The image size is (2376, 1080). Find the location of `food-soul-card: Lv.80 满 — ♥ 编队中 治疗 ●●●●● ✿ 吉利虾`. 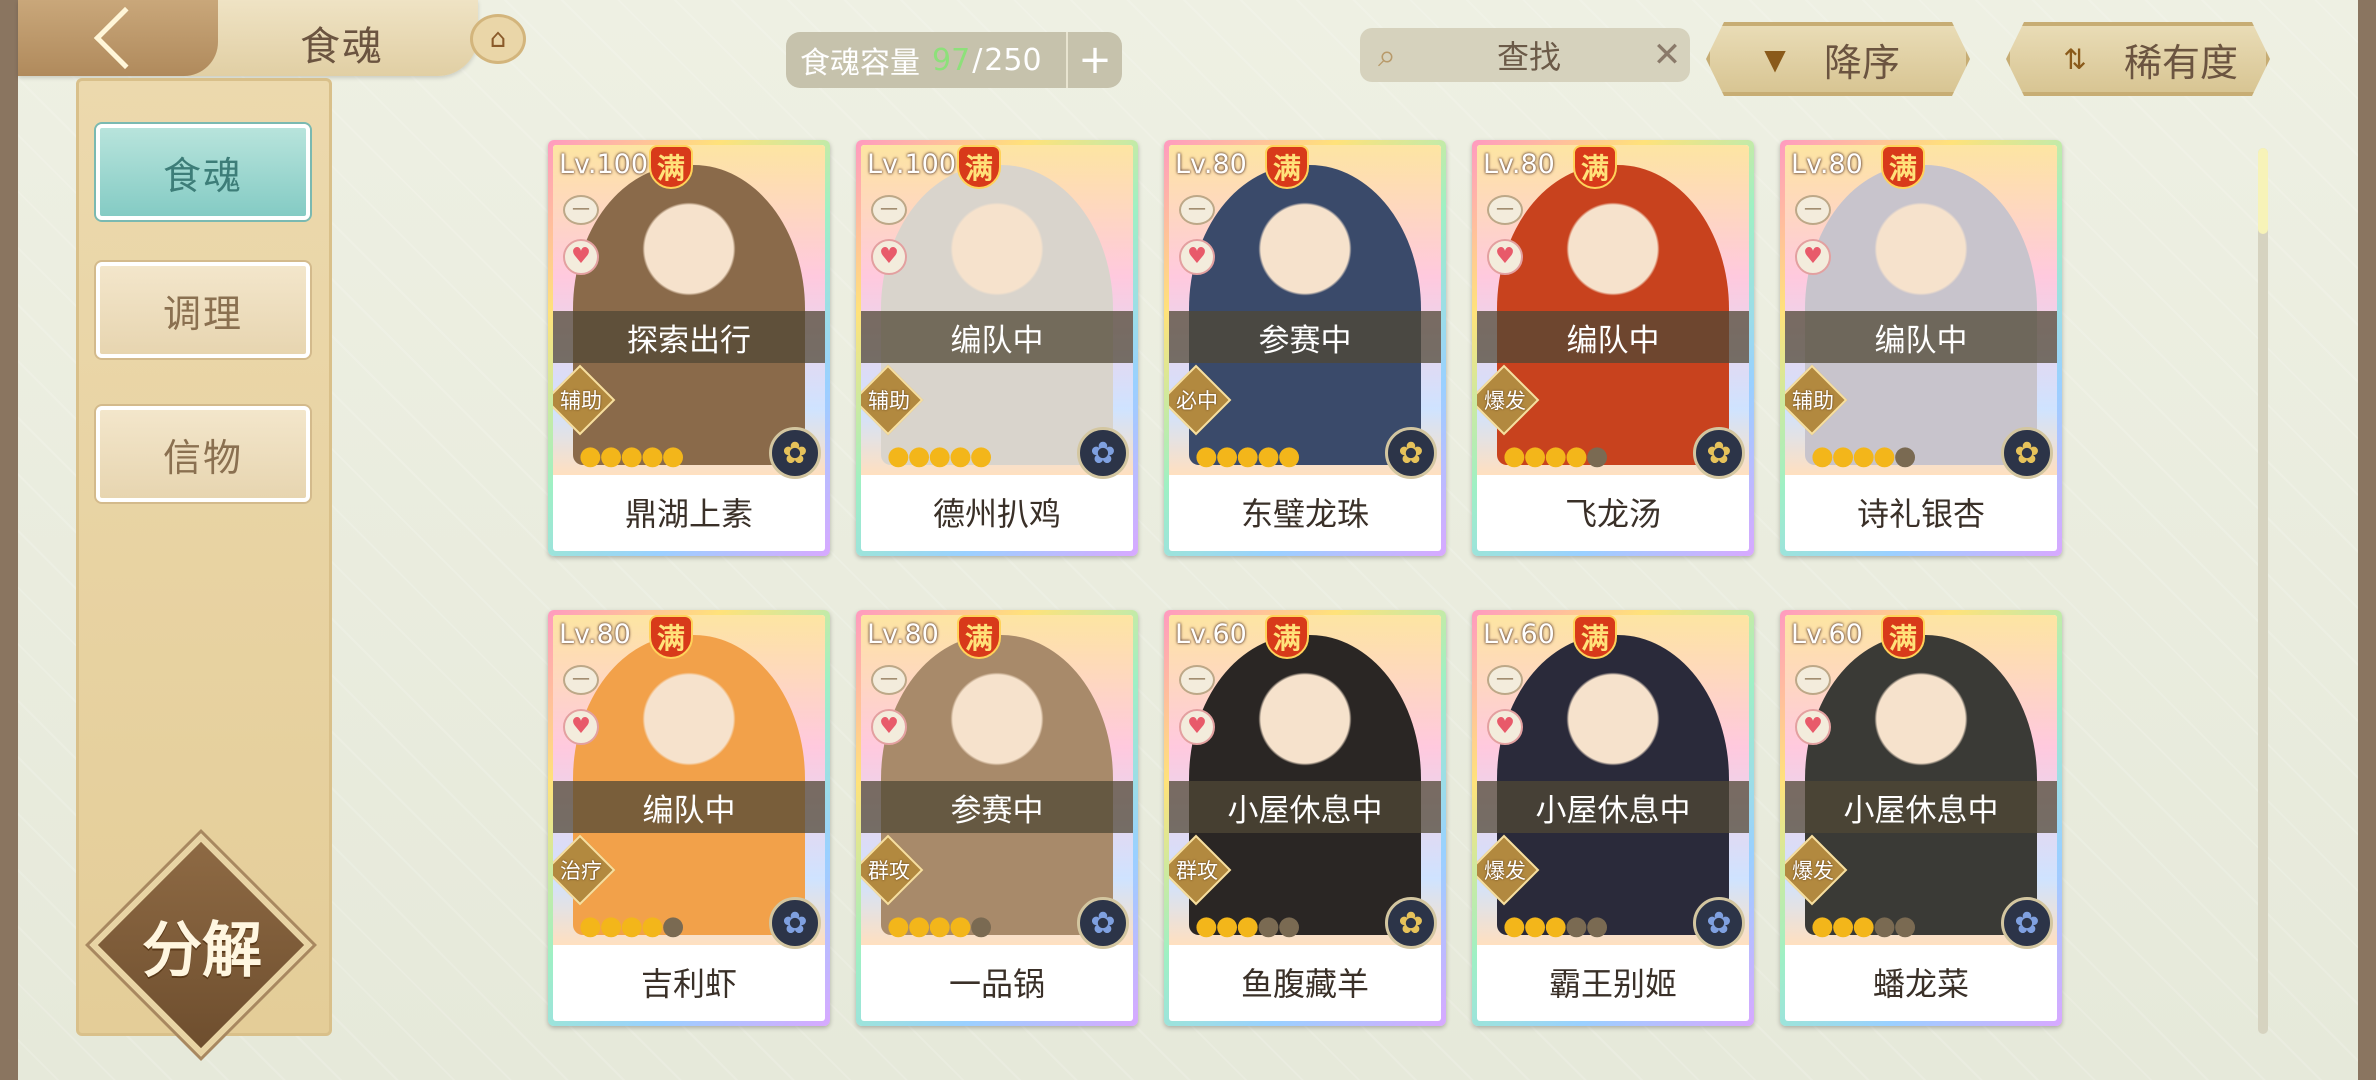

food-soul-card: Lv.80 满 — ♥ 编队中 治疗 ●●●●● ✿ 吉利虾 is located at coordinates (689, 818).